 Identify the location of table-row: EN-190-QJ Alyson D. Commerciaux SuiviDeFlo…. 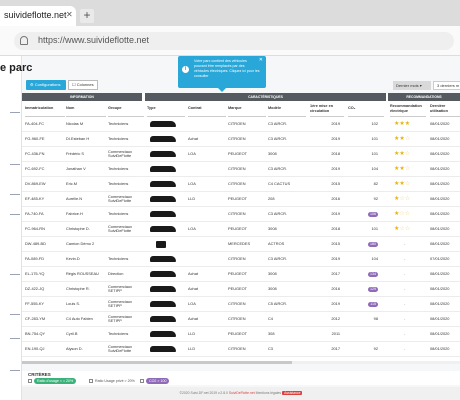
(241, 349).